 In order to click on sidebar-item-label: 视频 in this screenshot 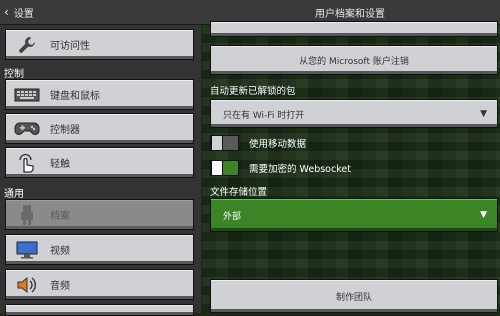, I will do `click(60, 251)`.